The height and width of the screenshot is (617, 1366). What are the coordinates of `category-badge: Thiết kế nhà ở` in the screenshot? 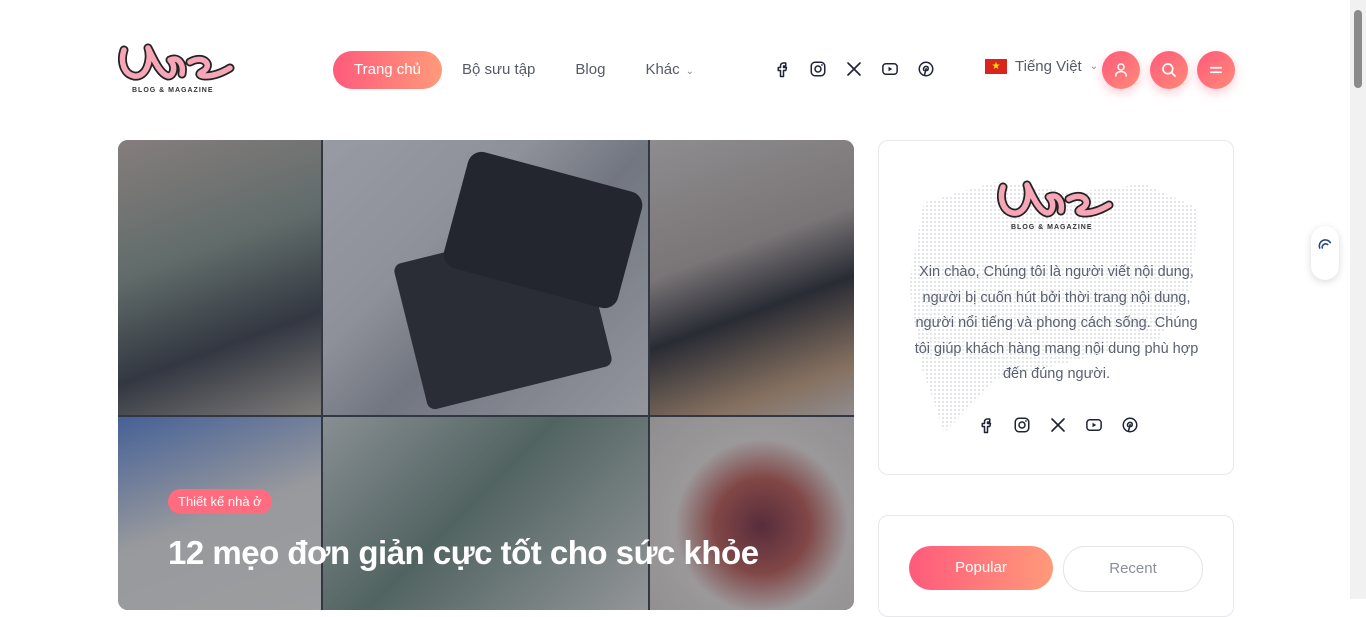 It's located at (220, 501).